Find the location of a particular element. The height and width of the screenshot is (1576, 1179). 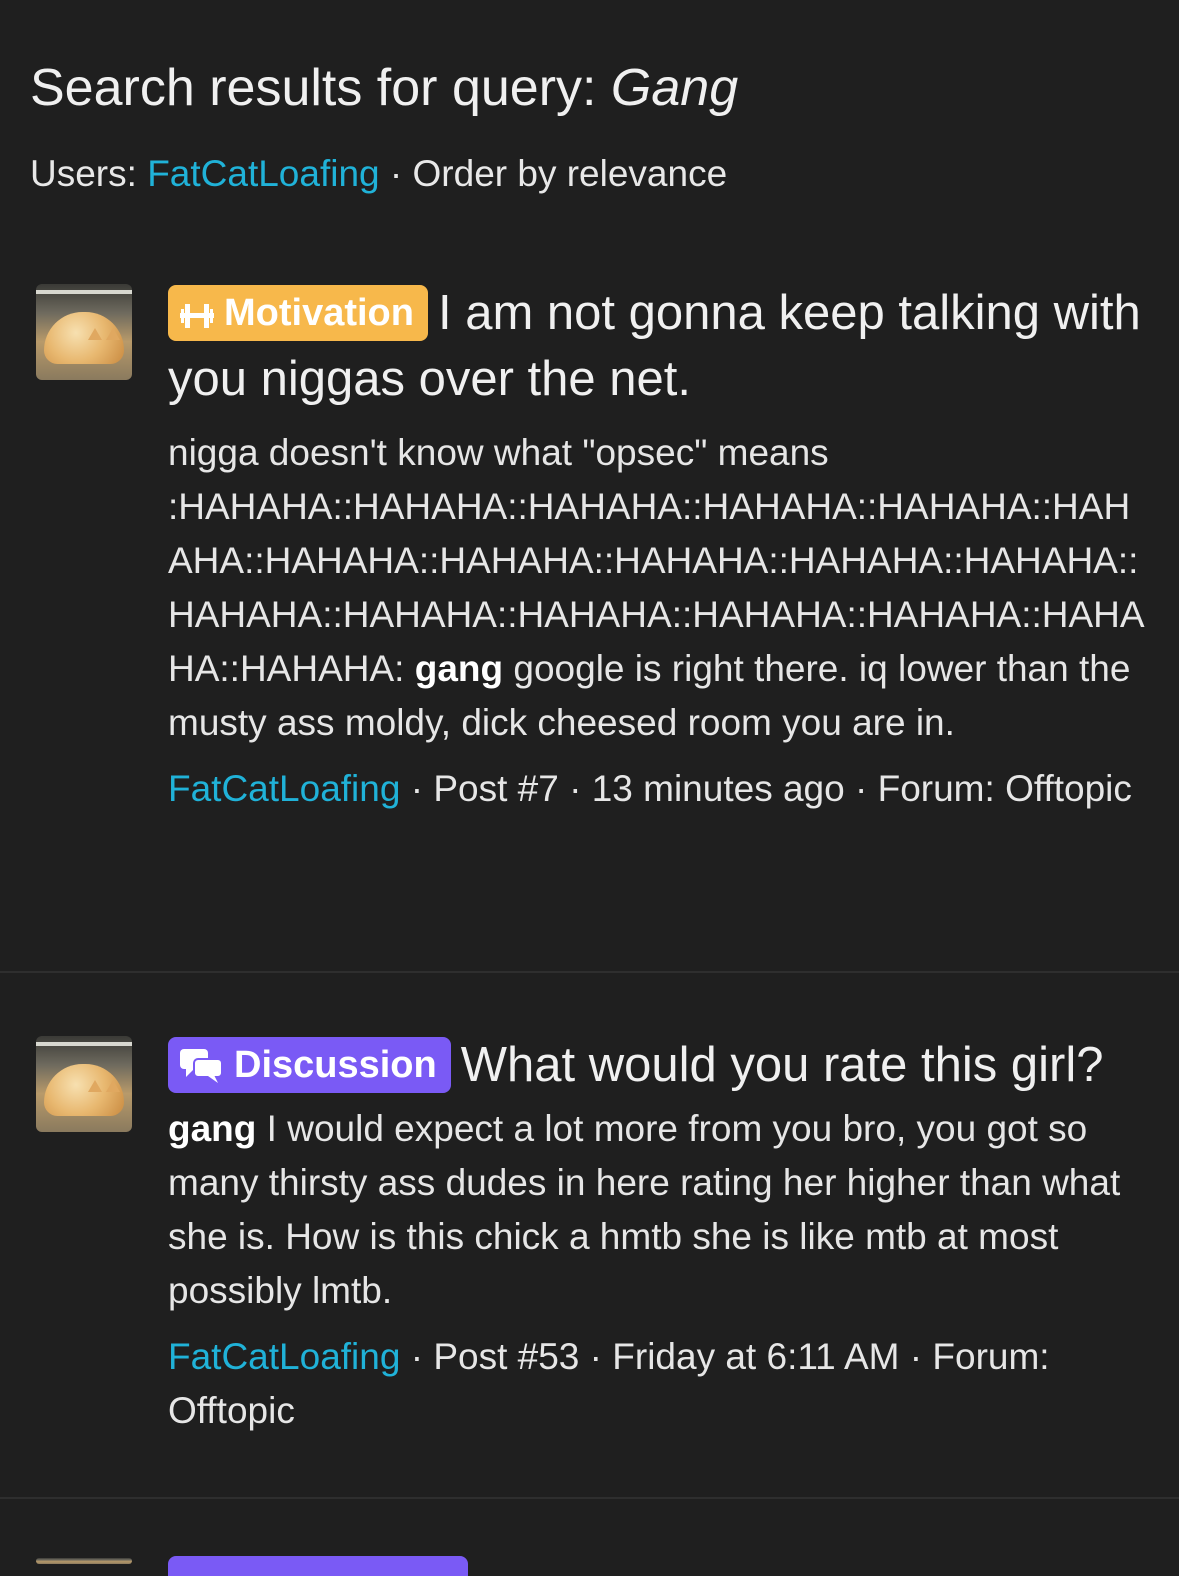

order-by-link: Order by relevance is located at coordinates (570, 173).